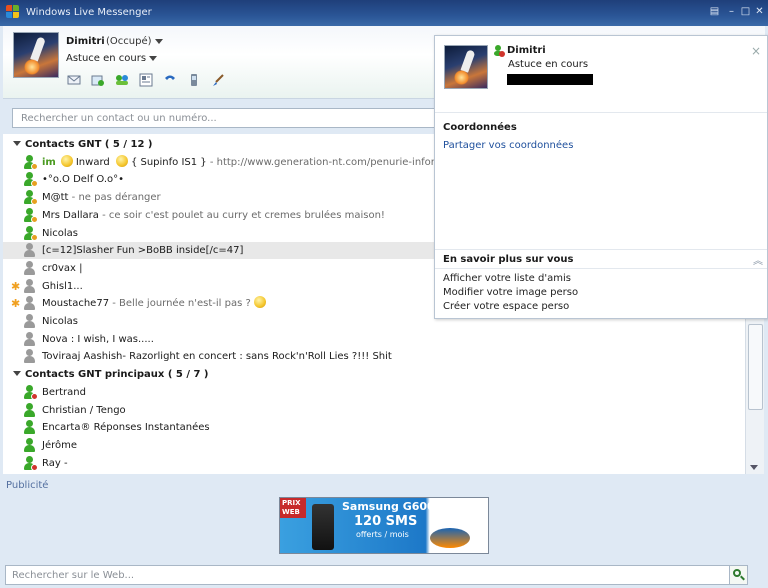  What do you see at coordinates (374, 374) in the screenshot?
I see `group-header: Contacts GNT principaux ( 5 / 7 )` at bounding box center [374, 374].